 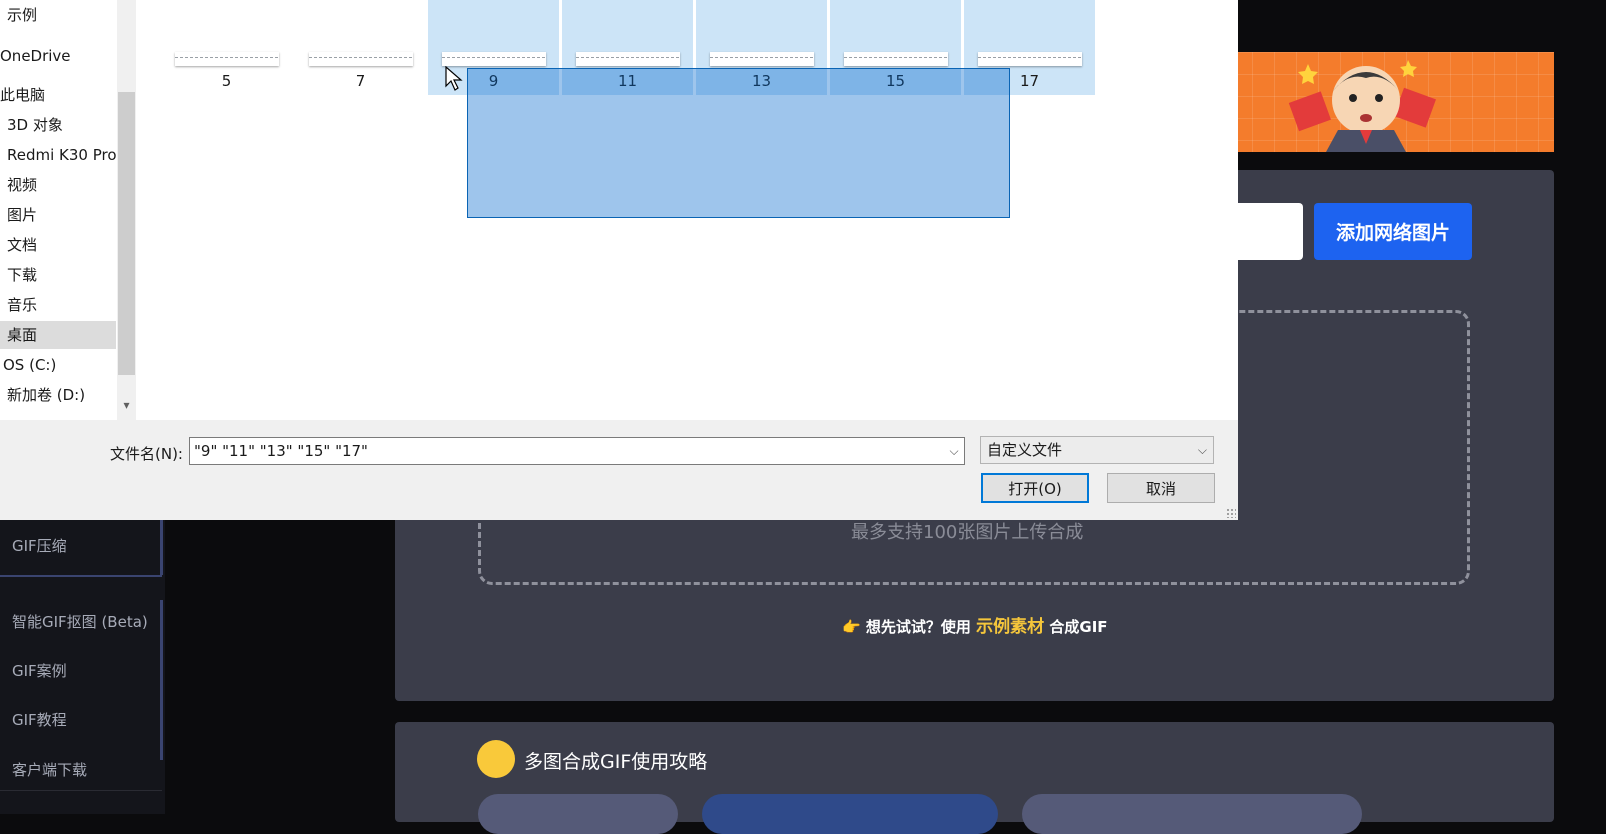 I want to click on nav-item-3d-objects: 3D 对象, so click(x=58, y=125).